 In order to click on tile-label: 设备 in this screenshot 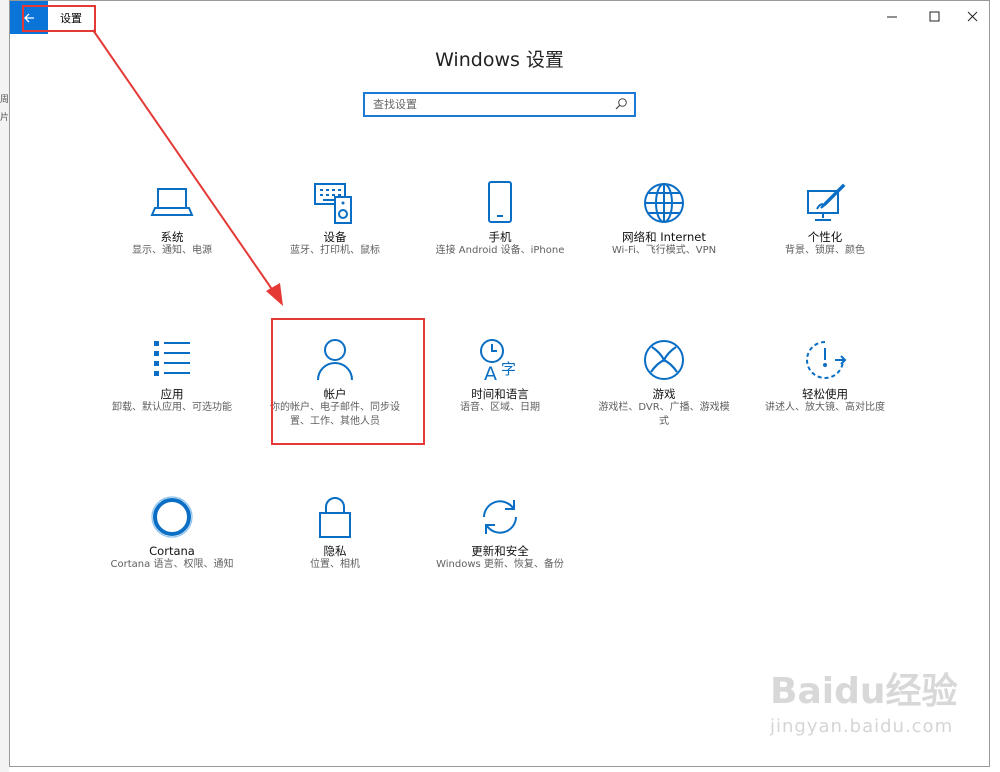, I will do `click(335, 237)`.